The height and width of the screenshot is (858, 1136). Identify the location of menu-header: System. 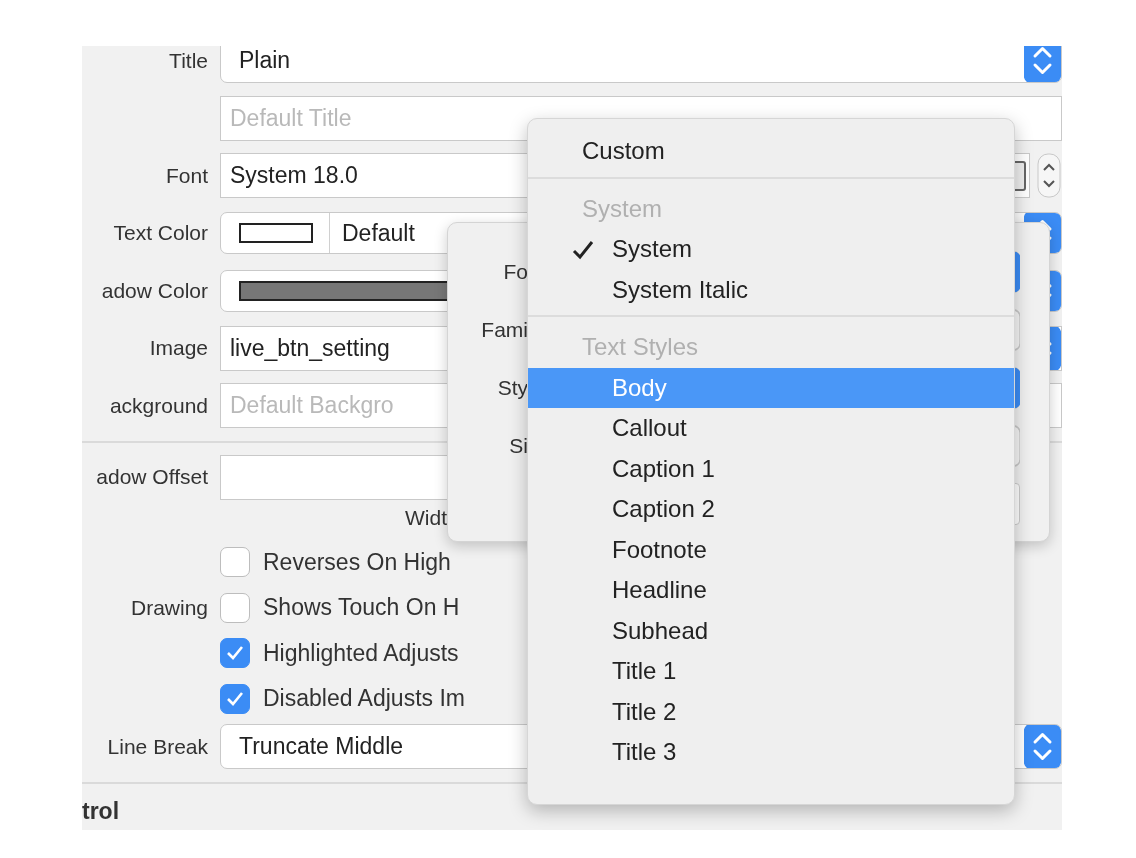
(622, 208).